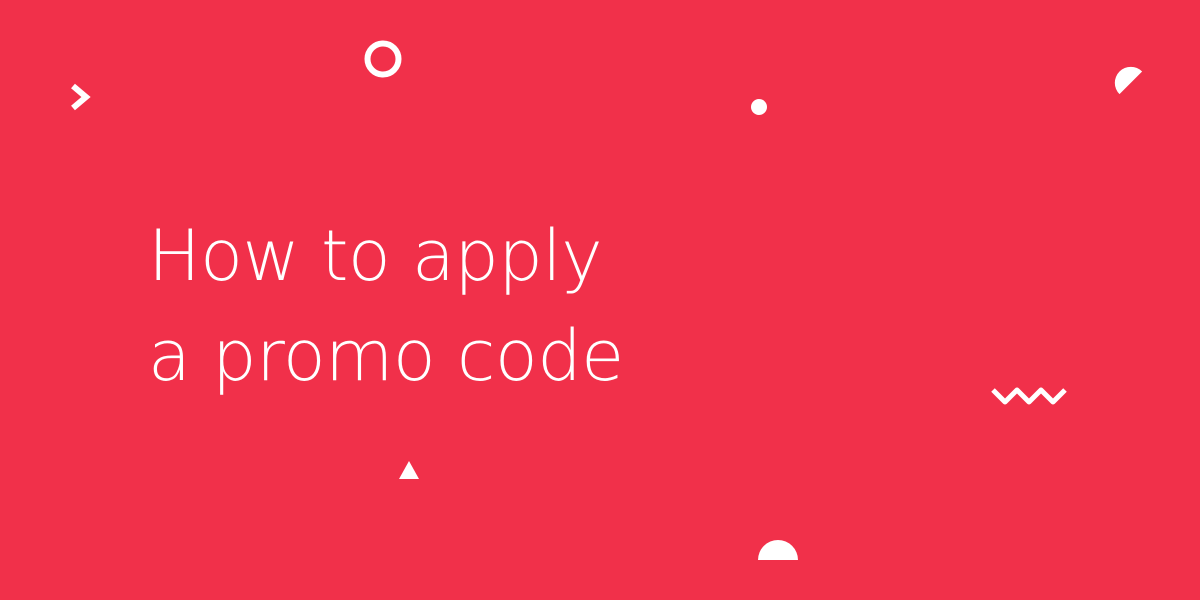 This screenshot has width=1200, height=600. What do you see at coordinates (375, 256) in the screenshot?
I see `title-line-1: How to apply` at bounding box center [375, 256].